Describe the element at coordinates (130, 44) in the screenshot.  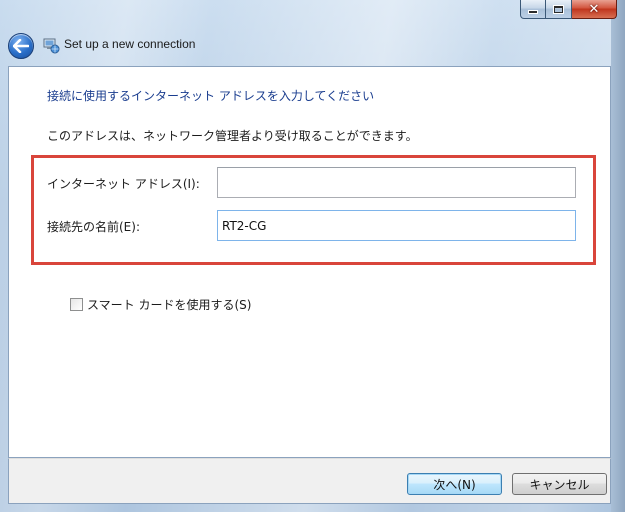
I see `window-title: Set up a new connection` at that location.